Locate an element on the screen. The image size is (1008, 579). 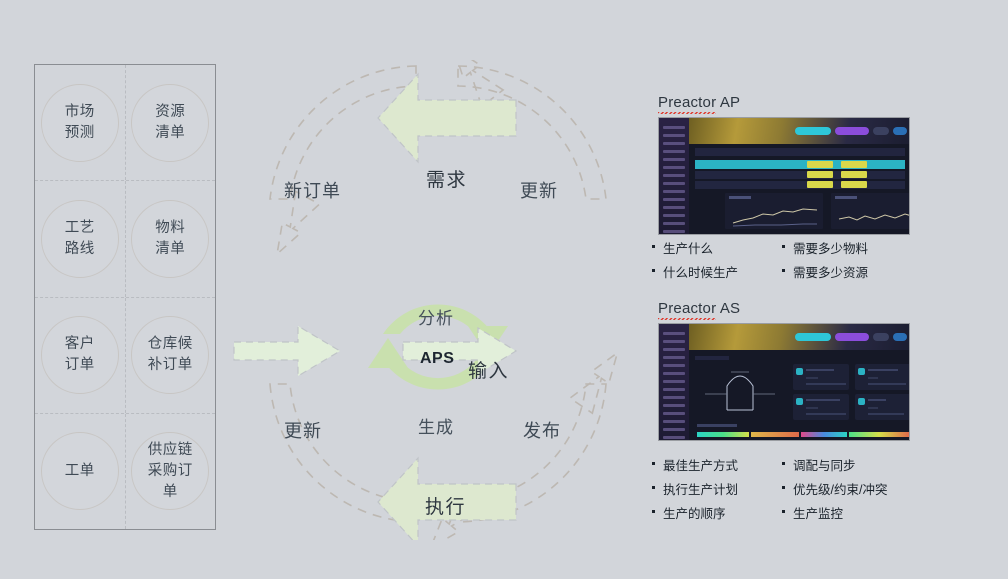
table-cell-bom: 物料 清单 is located at coordinates (171, 238).